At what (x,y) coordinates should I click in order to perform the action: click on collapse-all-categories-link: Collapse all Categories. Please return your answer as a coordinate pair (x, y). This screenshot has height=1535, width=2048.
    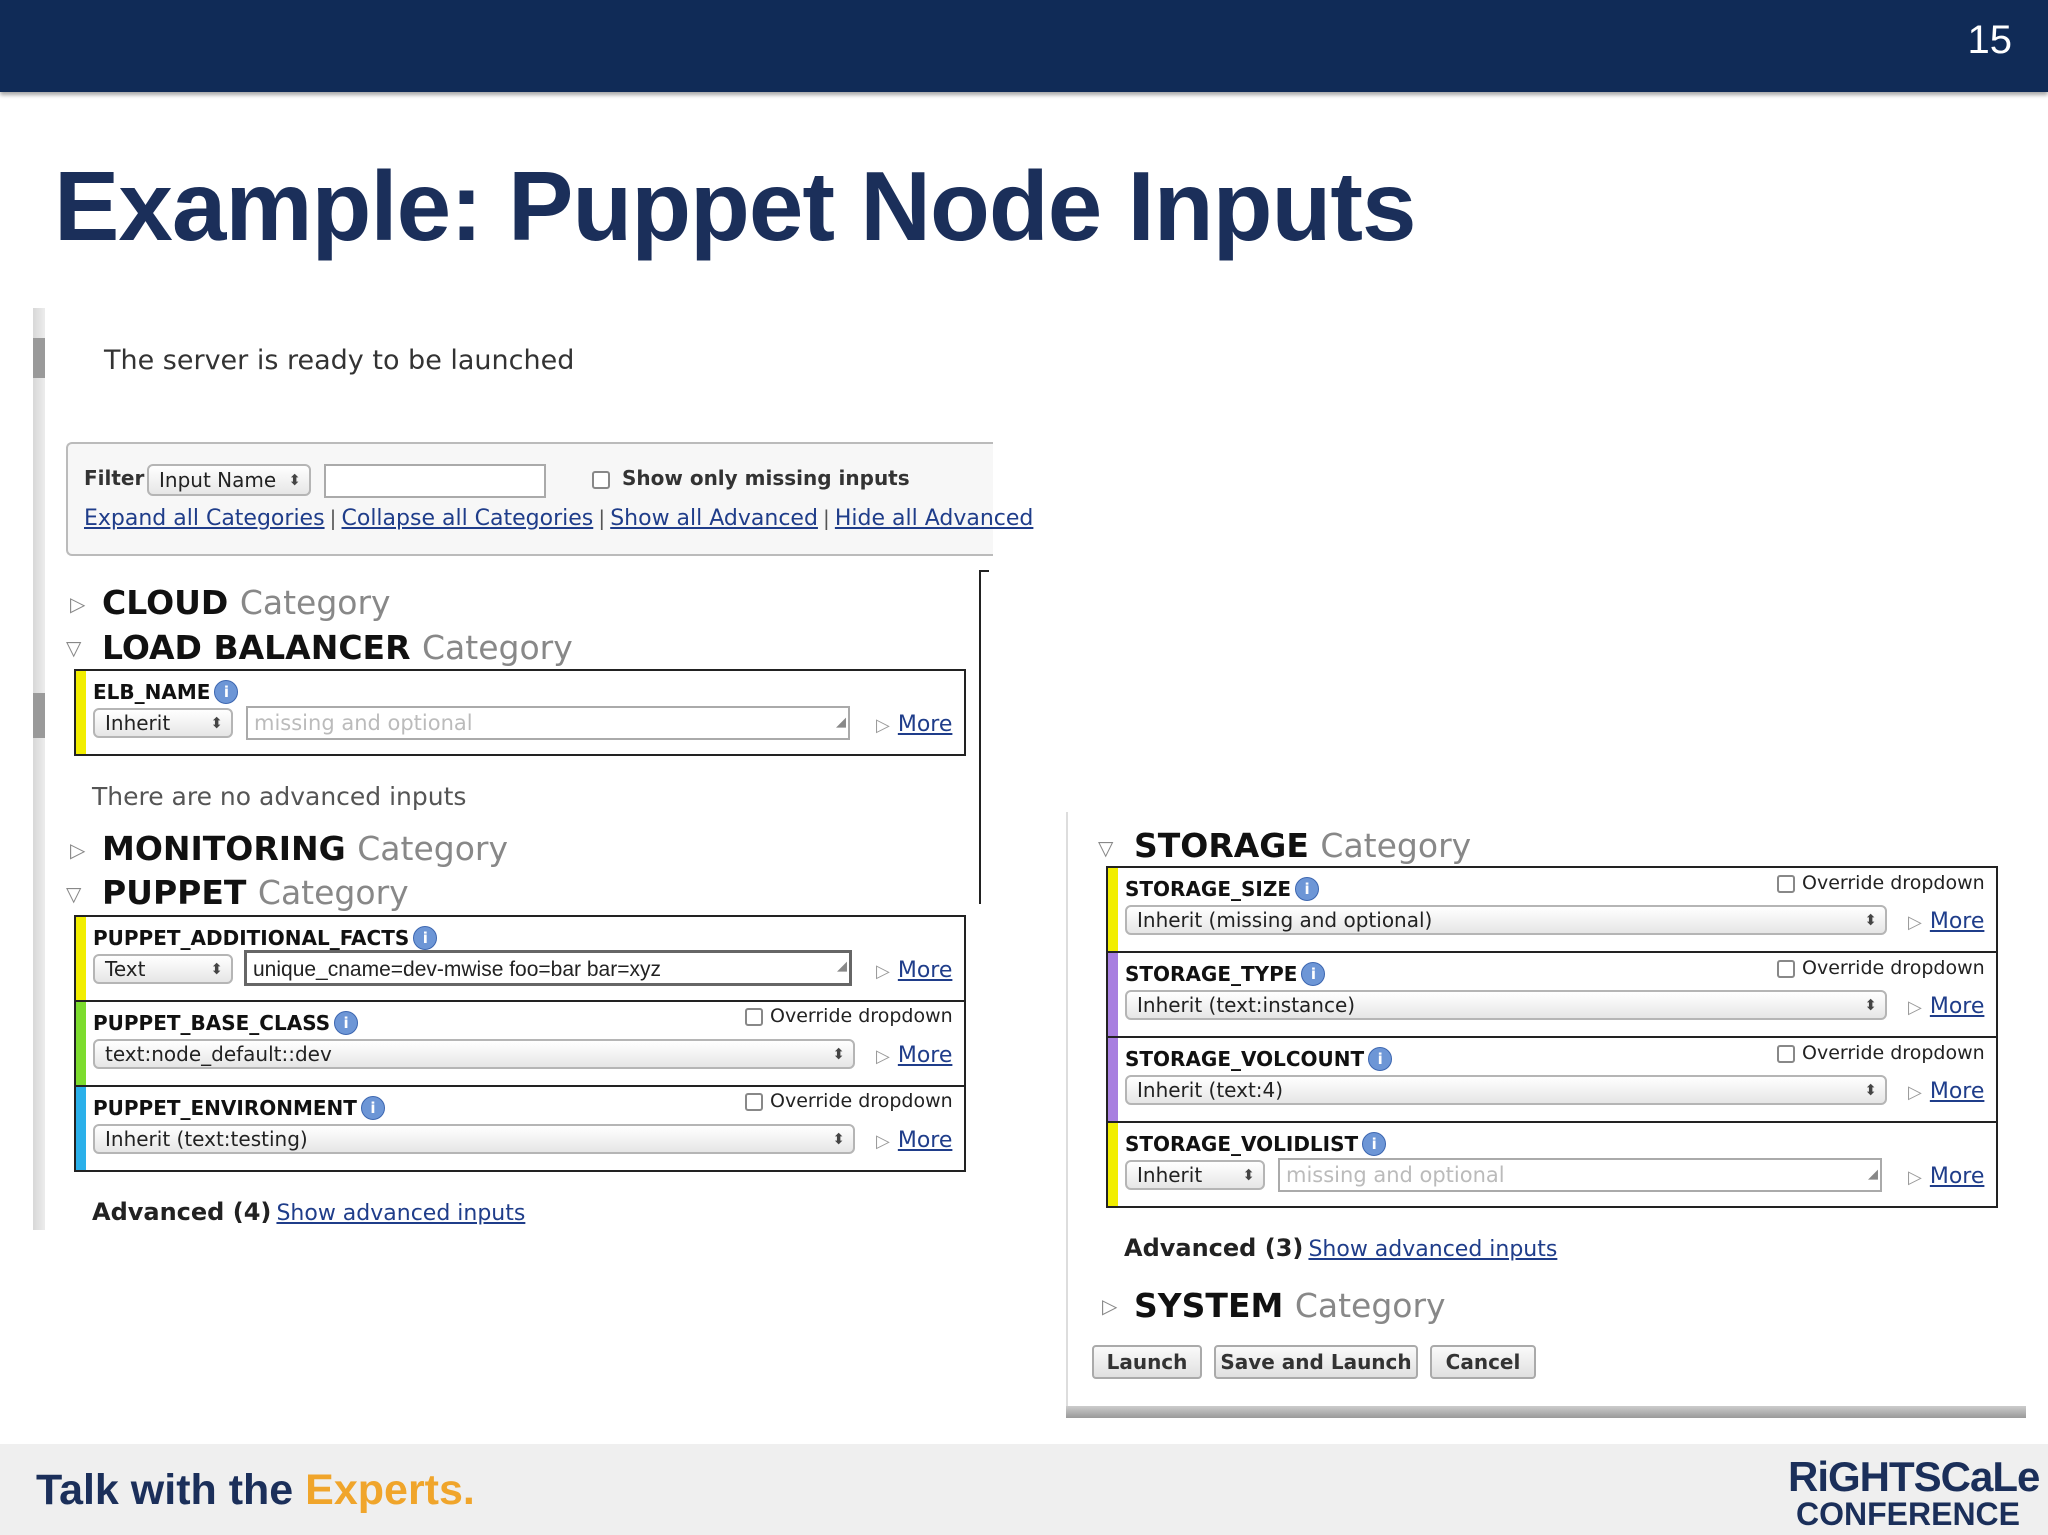
    Looking at the image, I should click on (468, 518).